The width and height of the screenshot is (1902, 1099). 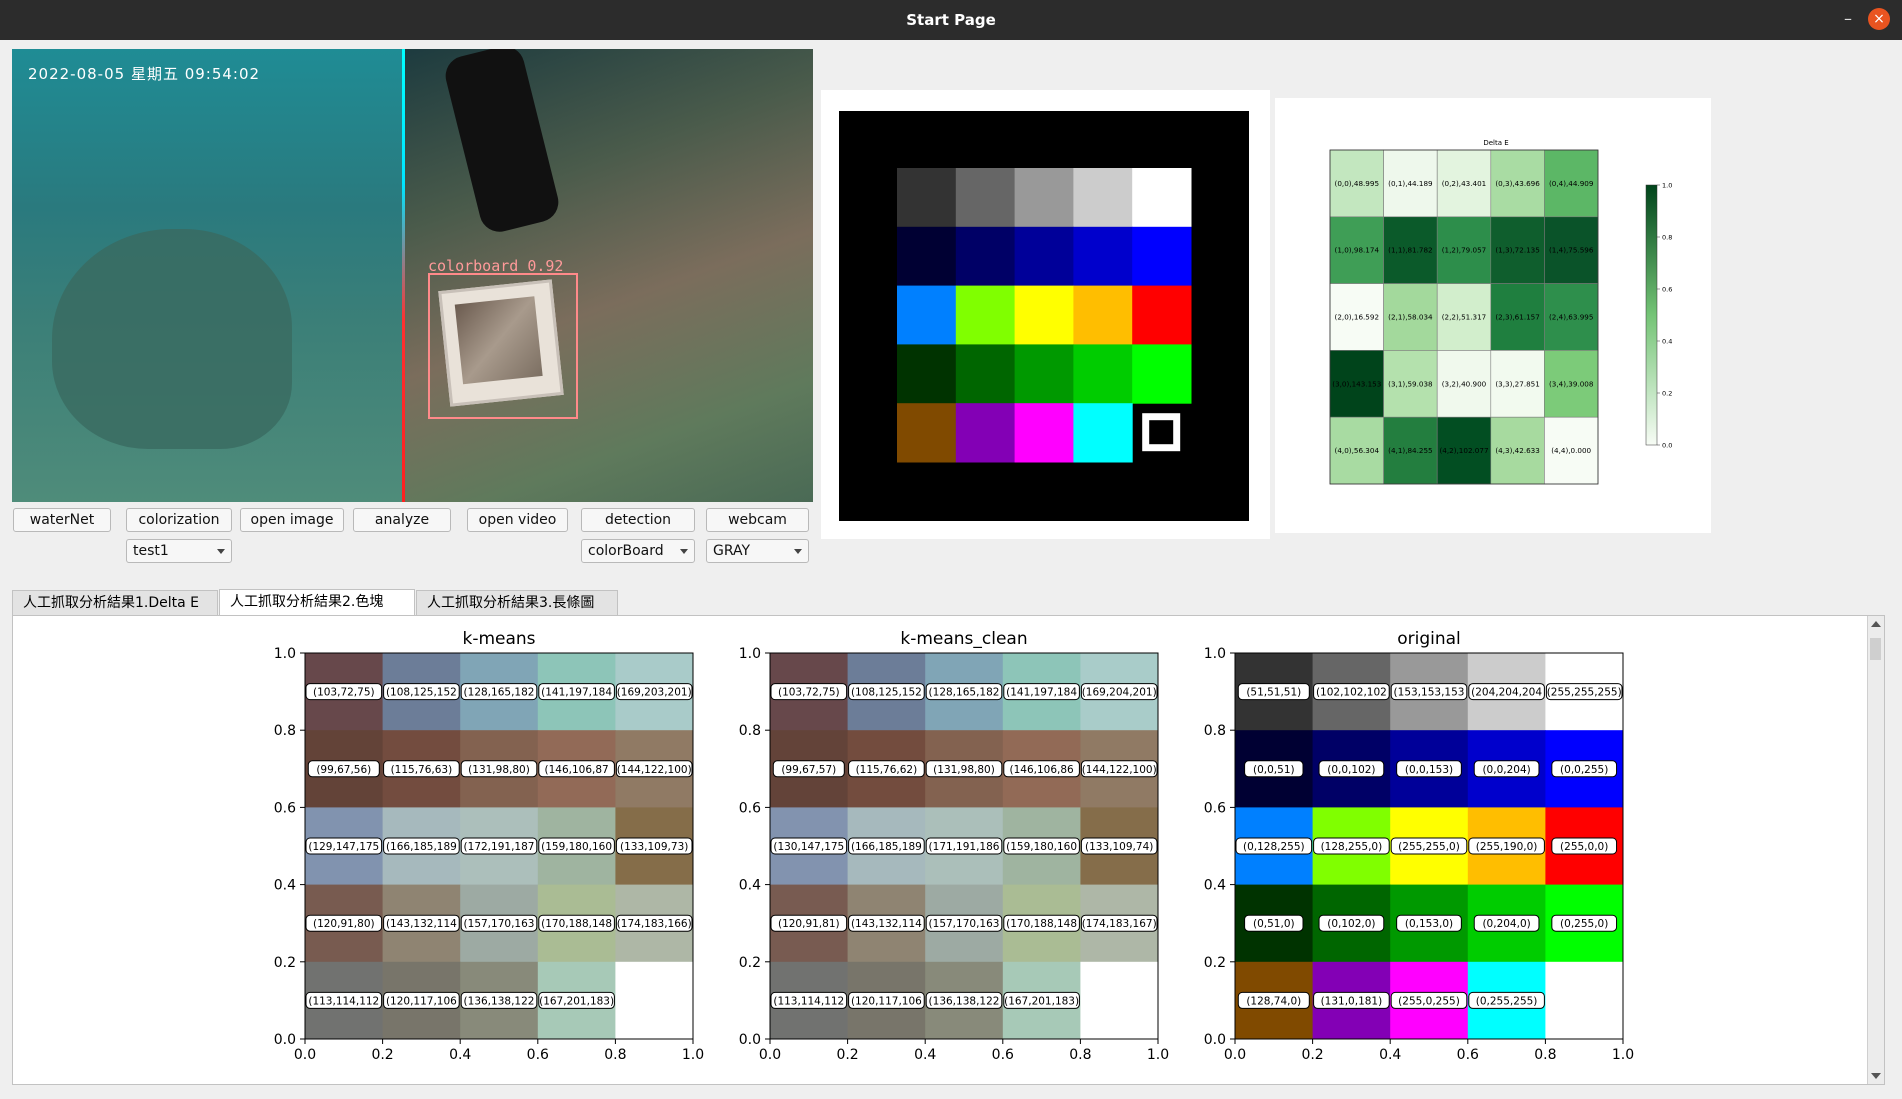 I want to click on rgb-label: (0,128,255), so click(x=1274, y=847).